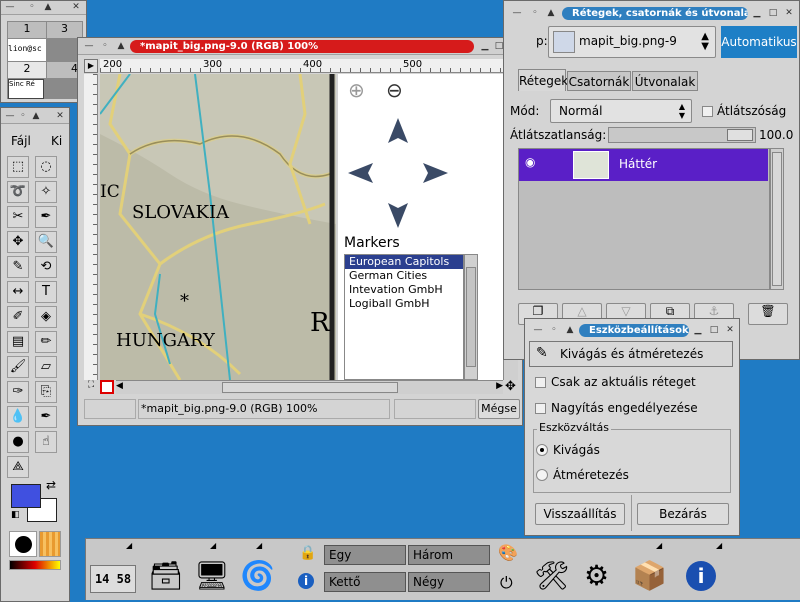 This screenshot has width=800, height=602. I want to click on eraser-tool-button: ▱, so click(46, 367).